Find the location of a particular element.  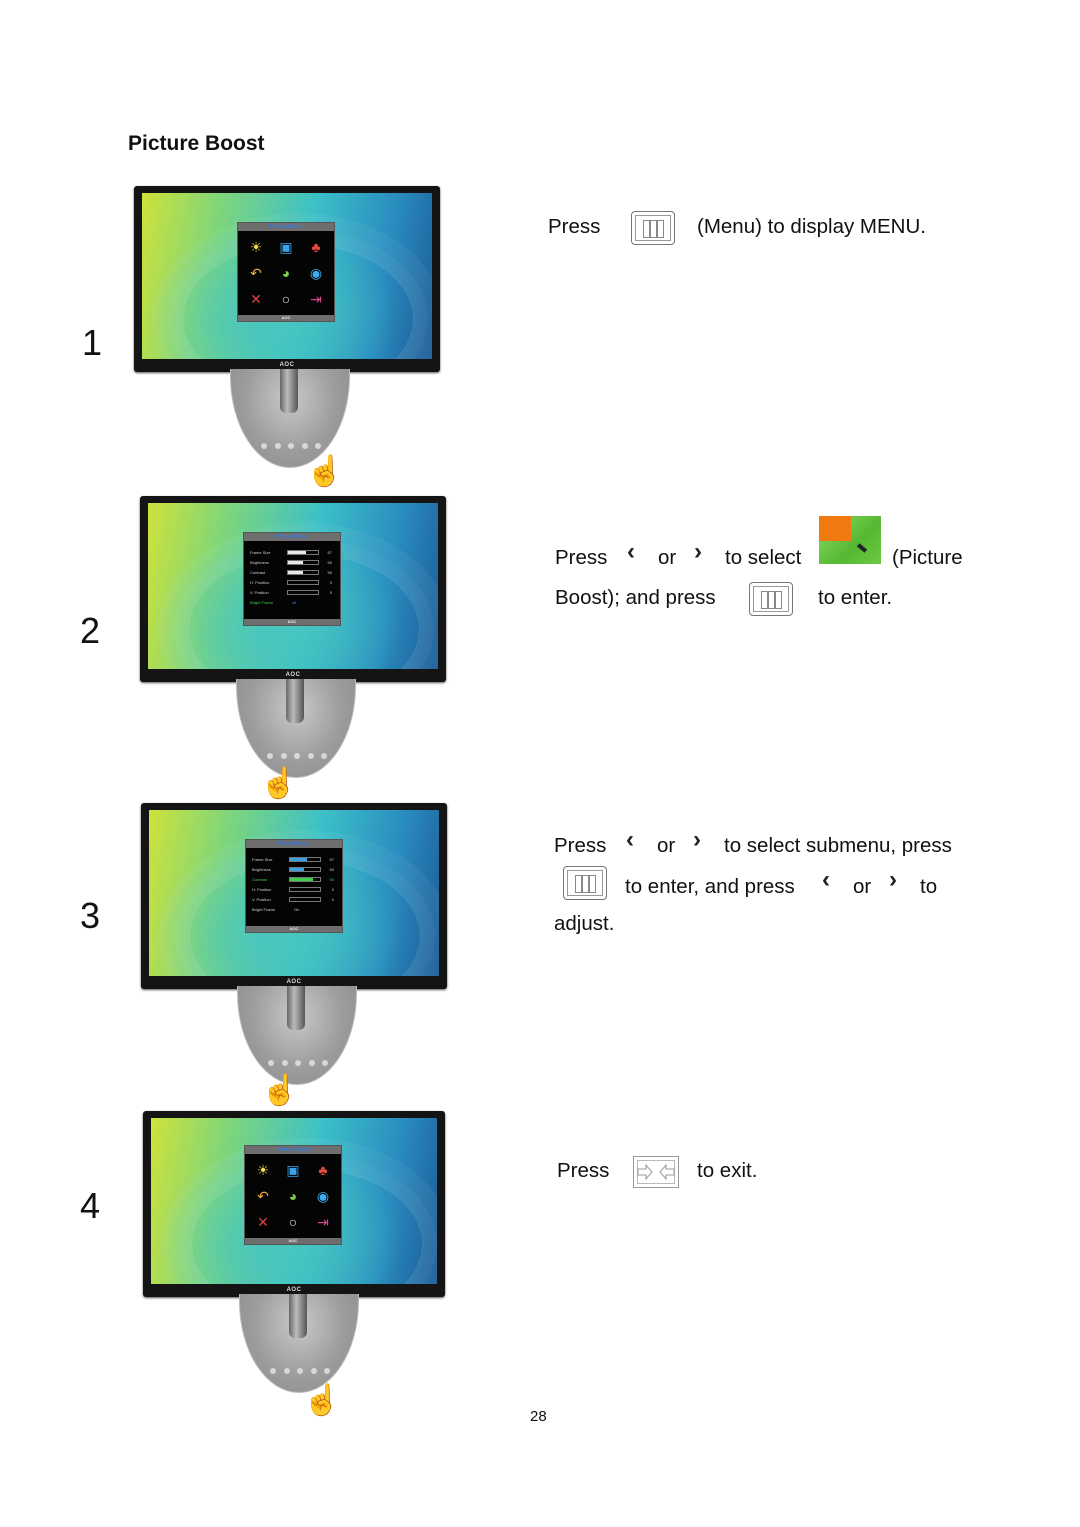

step-3-to-enter: to enter, and press is located at coordinates (710, 886).